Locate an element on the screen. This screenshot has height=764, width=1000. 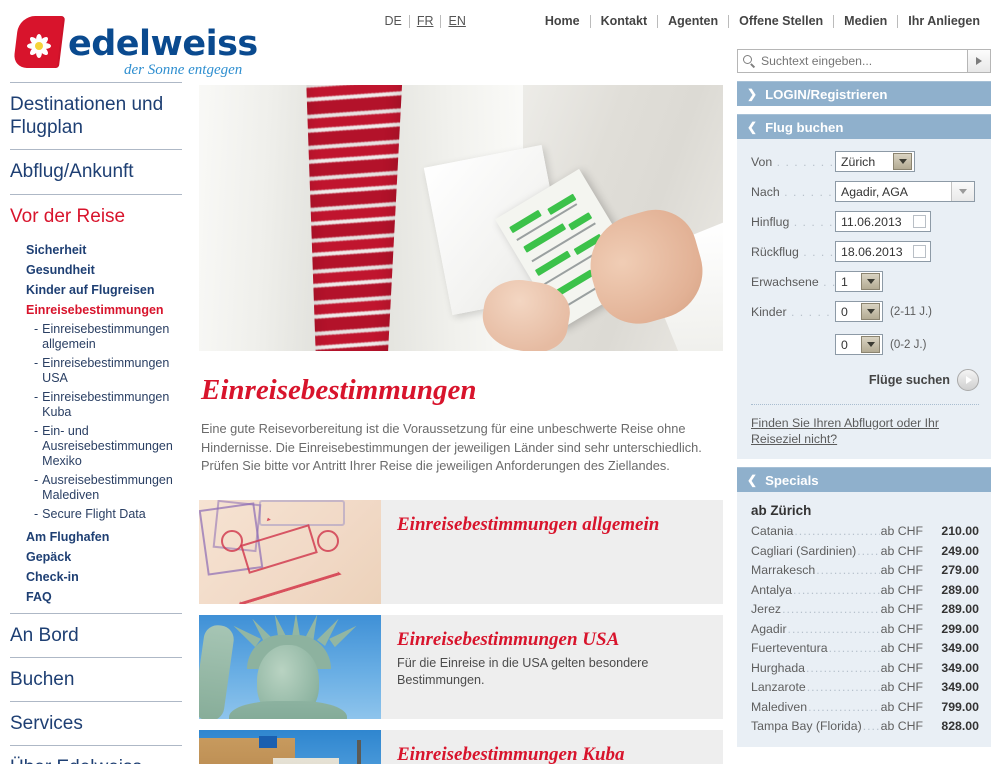
select-kinder-0-2: 0 is located at coordinates (859, 344).